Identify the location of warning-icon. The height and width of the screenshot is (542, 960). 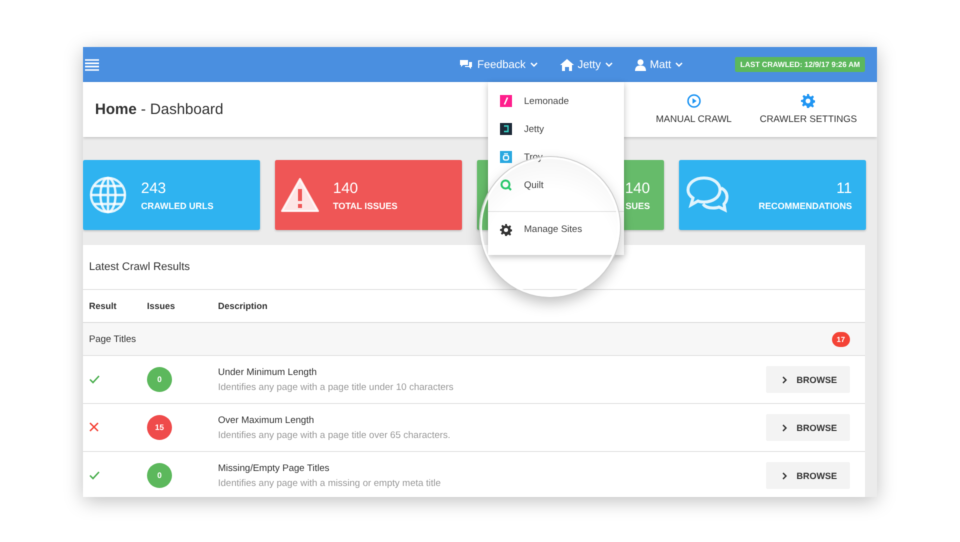
(300, 195).